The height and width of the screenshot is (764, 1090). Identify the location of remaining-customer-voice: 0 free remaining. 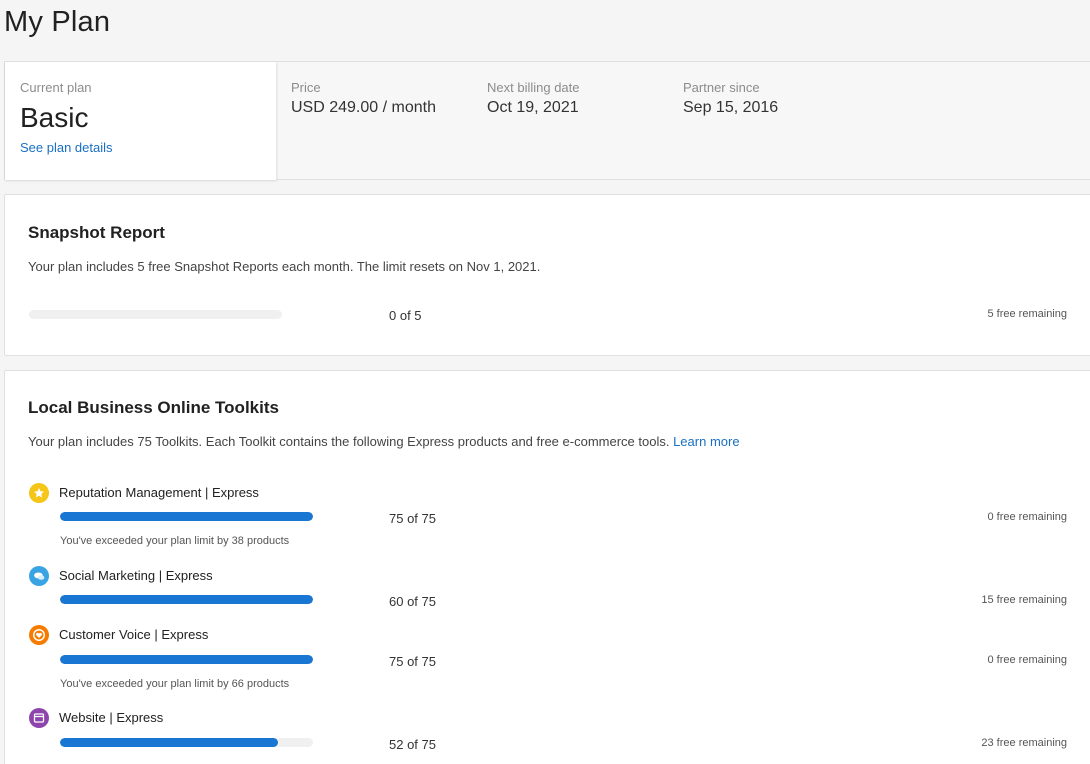
(1027, 660).